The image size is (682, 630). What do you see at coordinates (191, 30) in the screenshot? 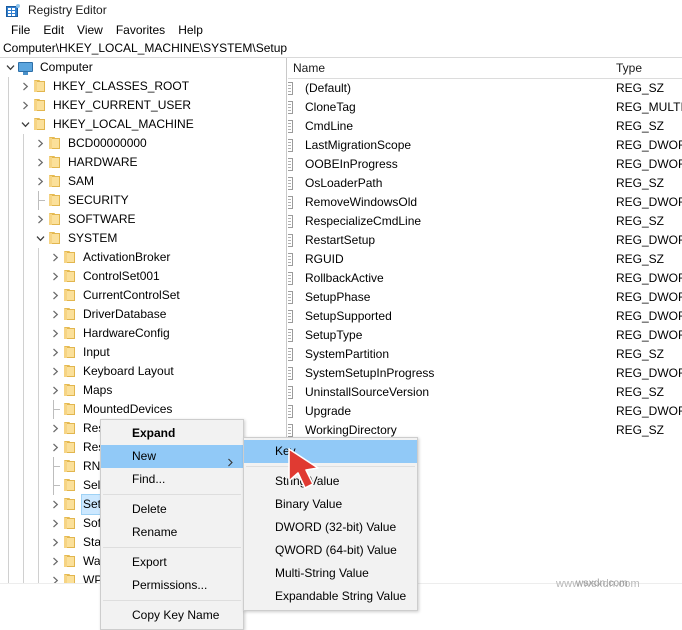
I see `menu-help: Help` at bounding box center [191, 30].